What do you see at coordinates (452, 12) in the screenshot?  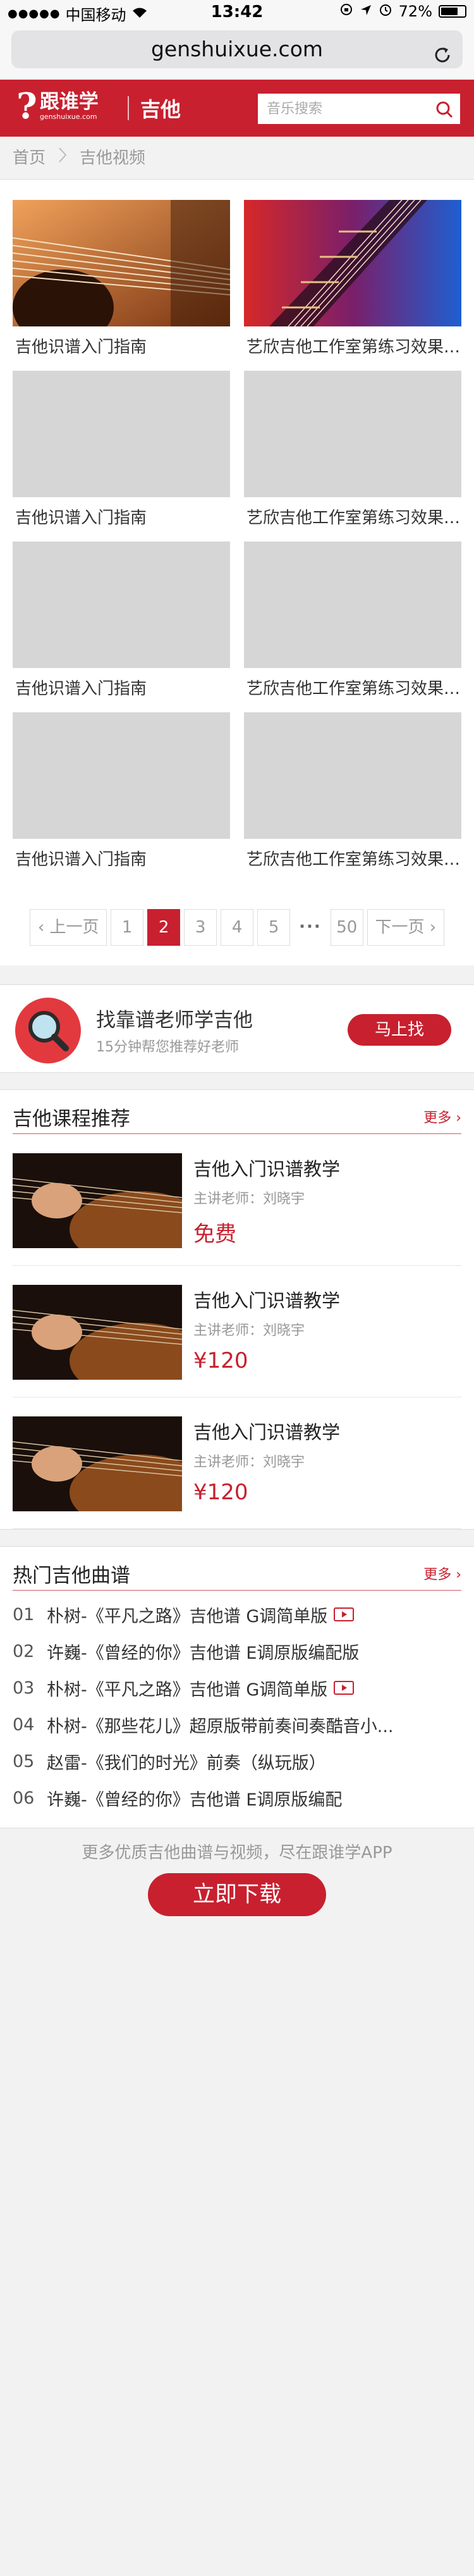 I see `battery-icon` at bounding box center [452, 12].